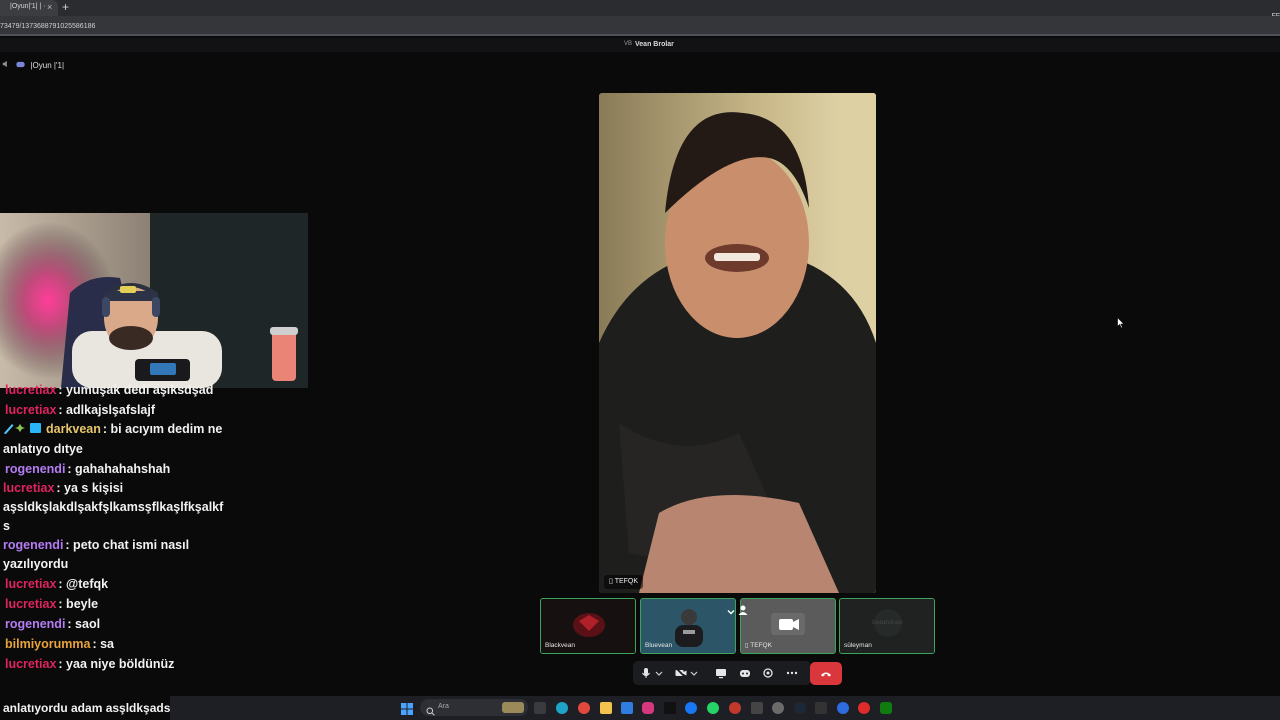 The height and width of the screenshot is (720, 1280). What do you see at coordinates (47, 644) in the screenshot?
I see `chat-username: bilmiyorumma` at bounding box center [47, 644].